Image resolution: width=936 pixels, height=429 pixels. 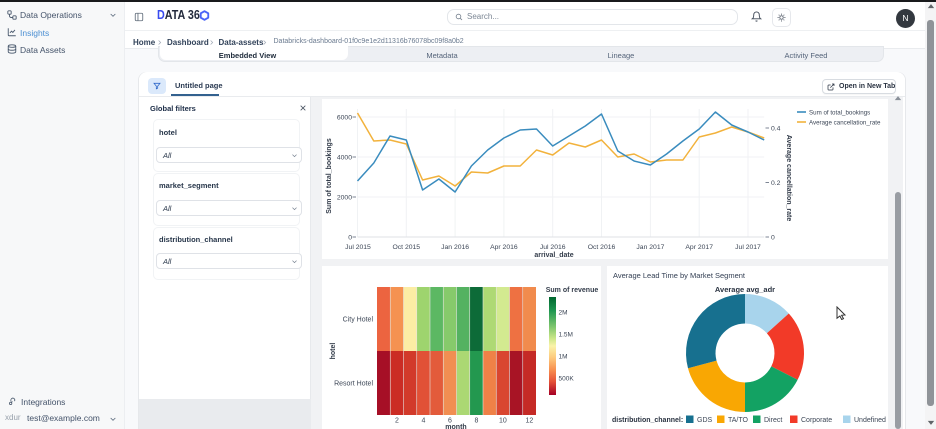 What do you see at coordinates (748, 247) in the screenshot?
I see `svg-text: Jul 2017` at bounding box center [748, 247].